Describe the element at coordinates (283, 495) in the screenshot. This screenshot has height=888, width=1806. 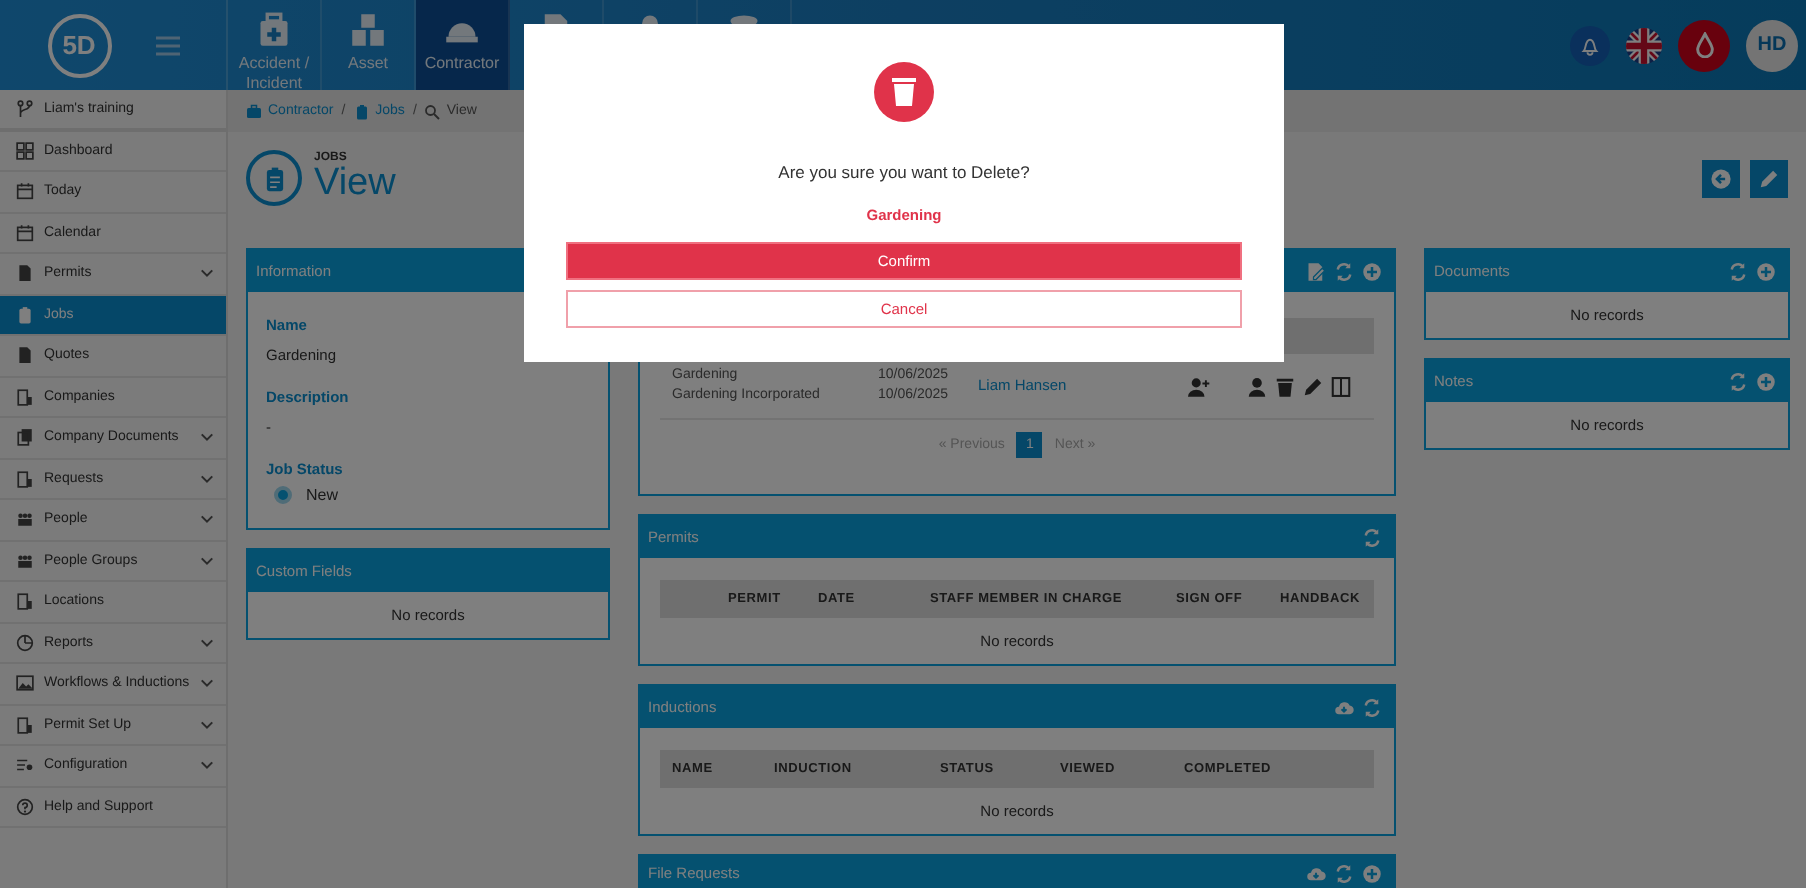
I see `status-dot` at that location.